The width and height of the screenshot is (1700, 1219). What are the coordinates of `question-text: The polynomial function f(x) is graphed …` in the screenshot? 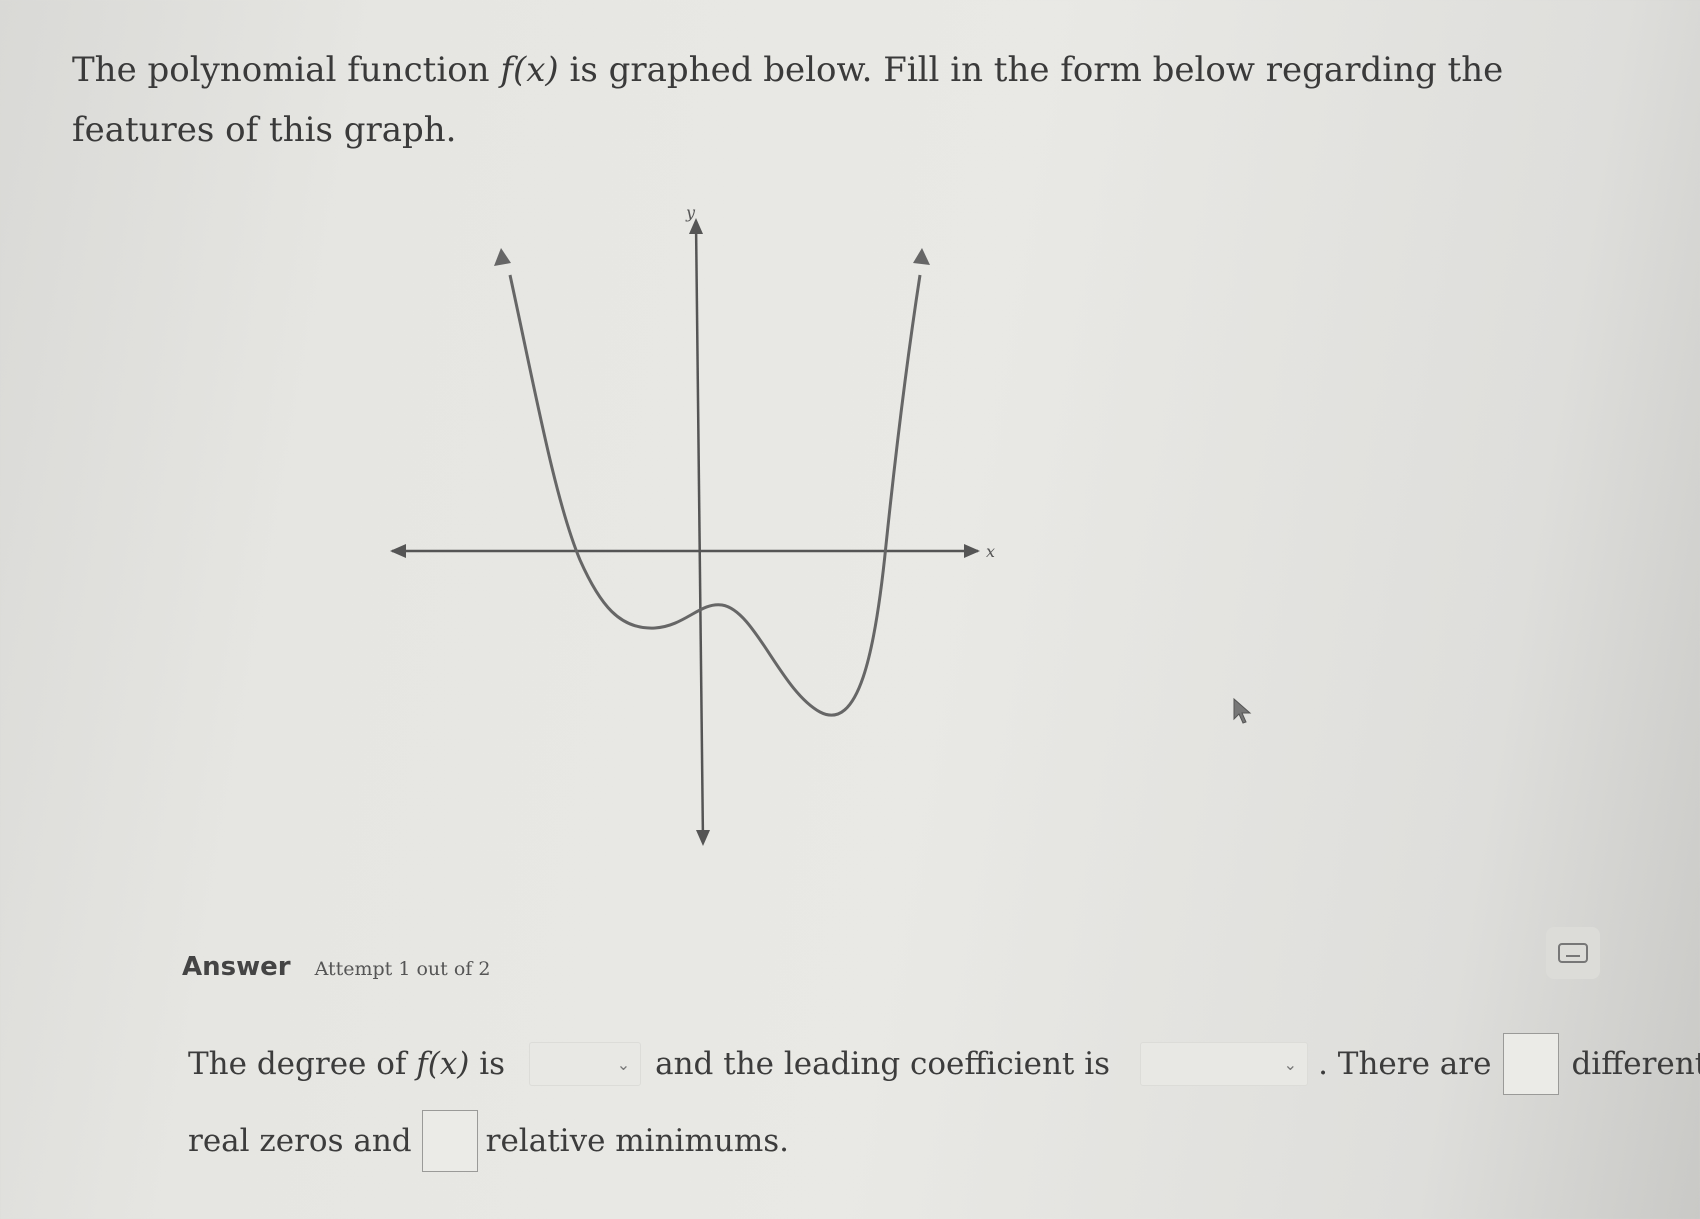 It's located at (852, 100).